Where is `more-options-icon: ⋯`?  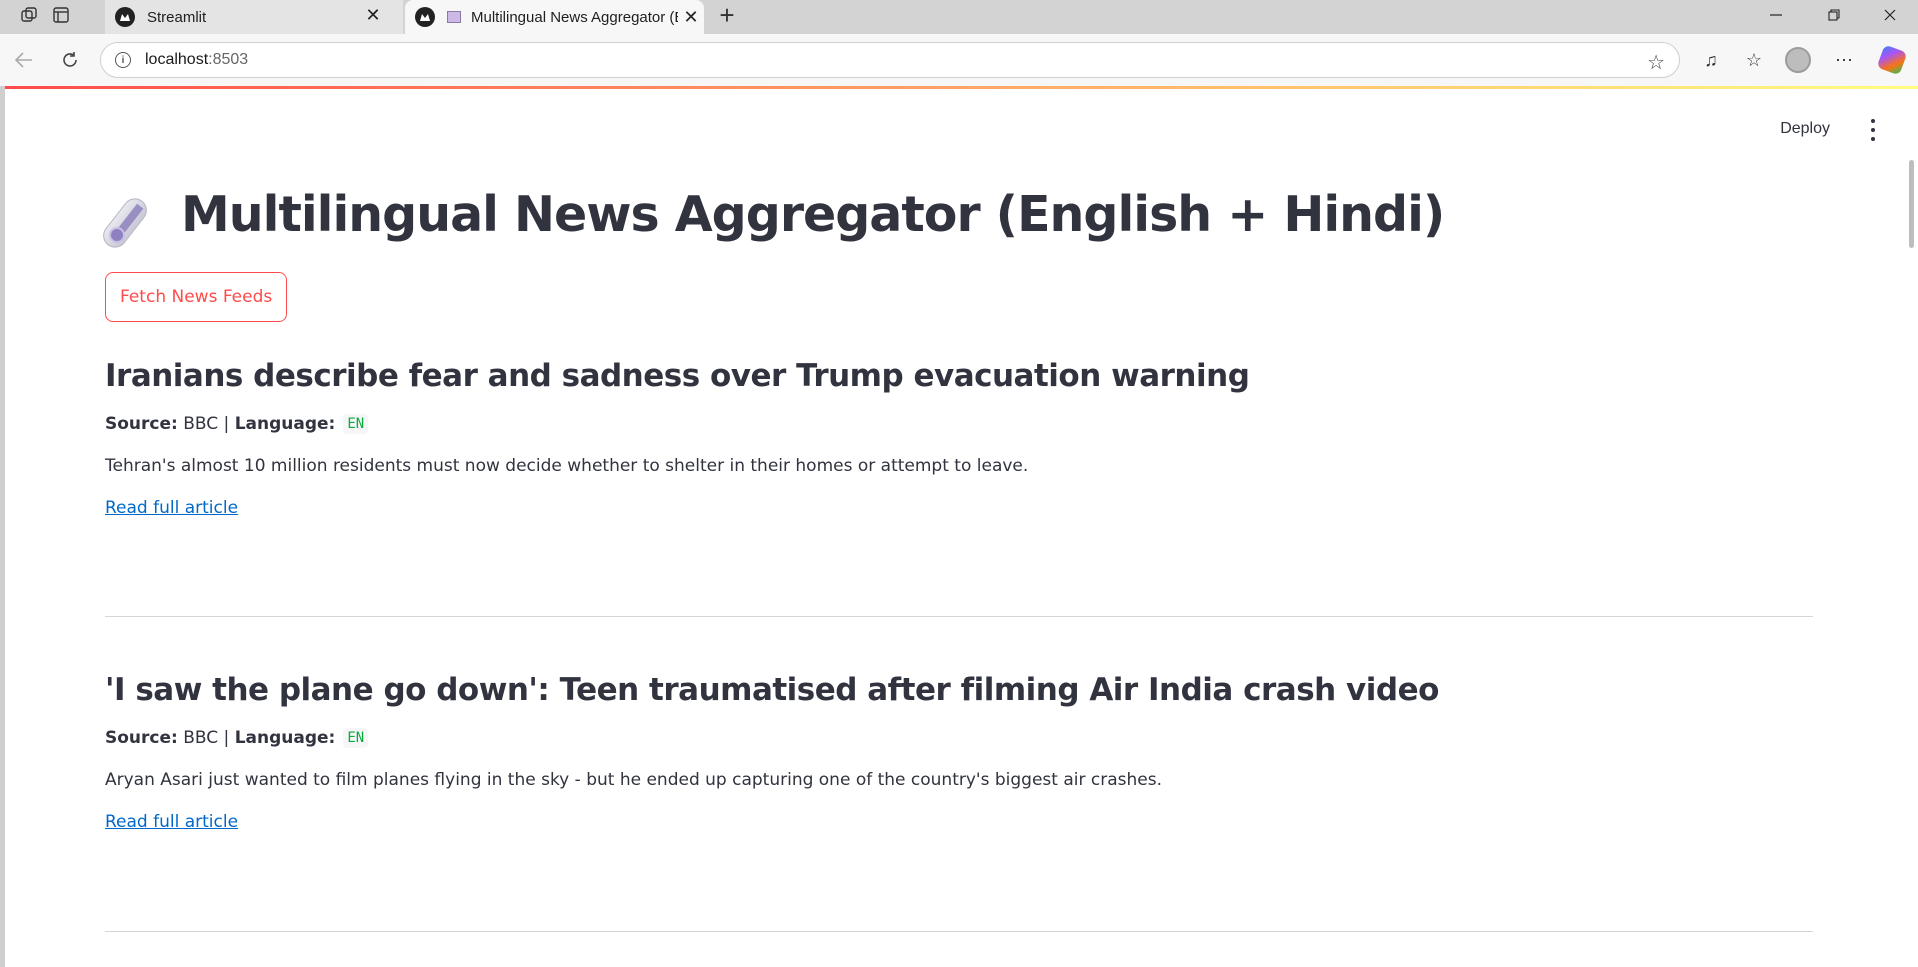 more-options-icon: ⋯ is located at coordinates (1844, 60).